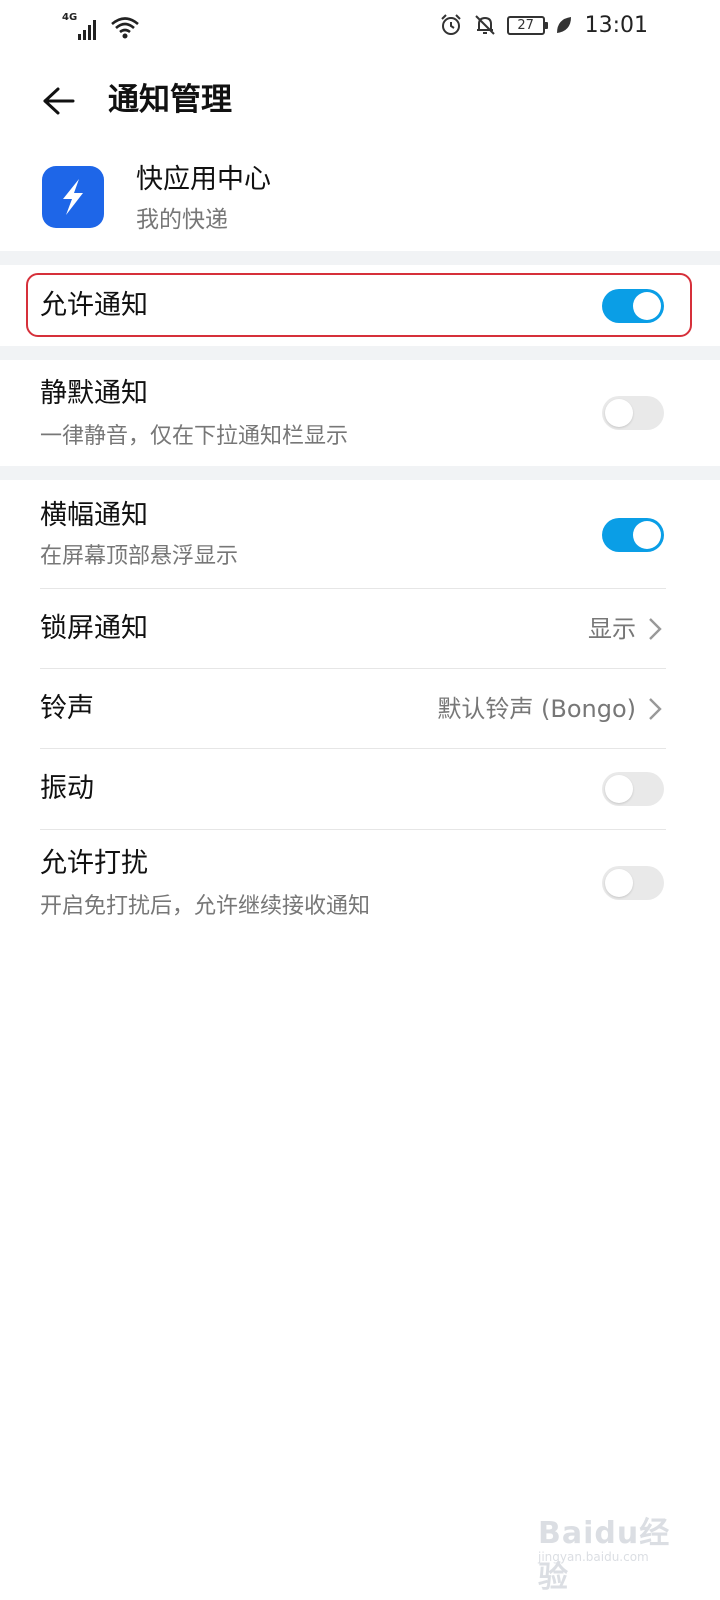 This screenshot has height=1600, width=720. Describe the element at coordinates (360, 629) in the screenshot. I see `lock-screen-notifications-row: 锁屏通知 显示` at that location.